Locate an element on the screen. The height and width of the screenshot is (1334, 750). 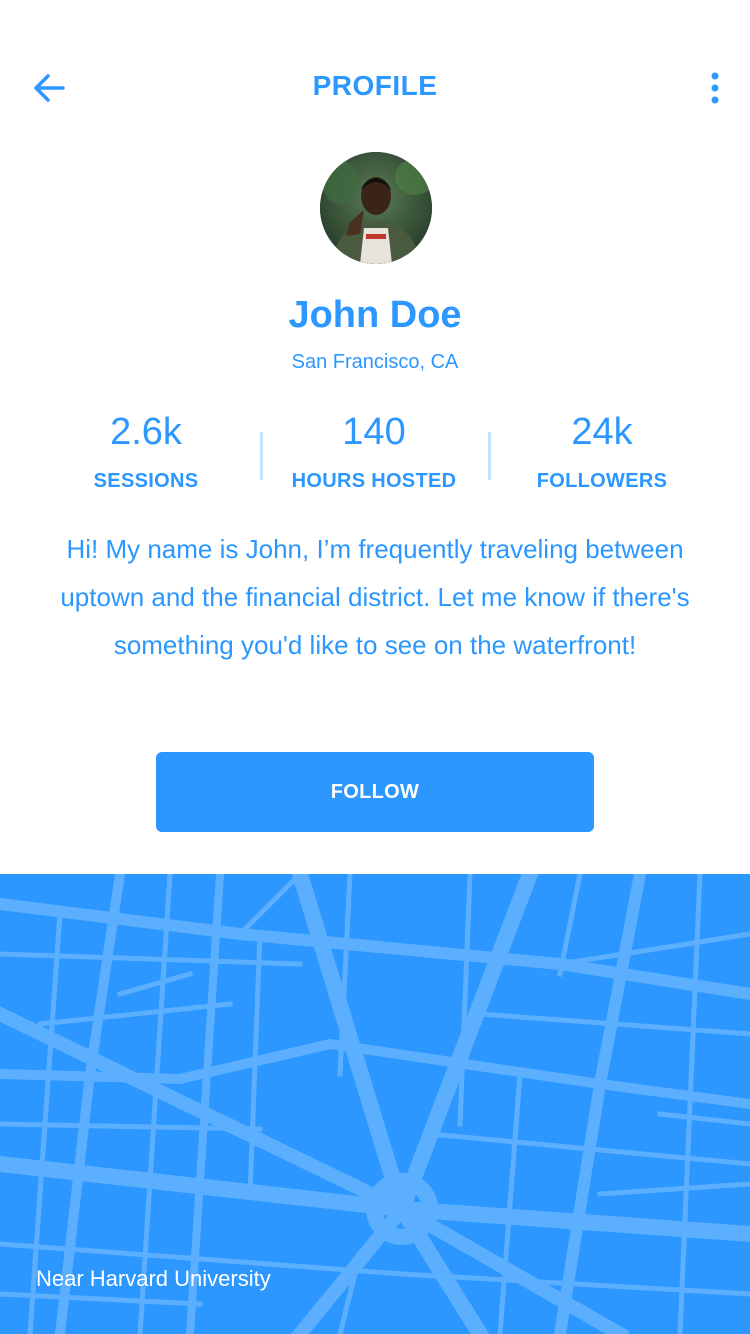
avatar-image is located at coordinates (376, 208).